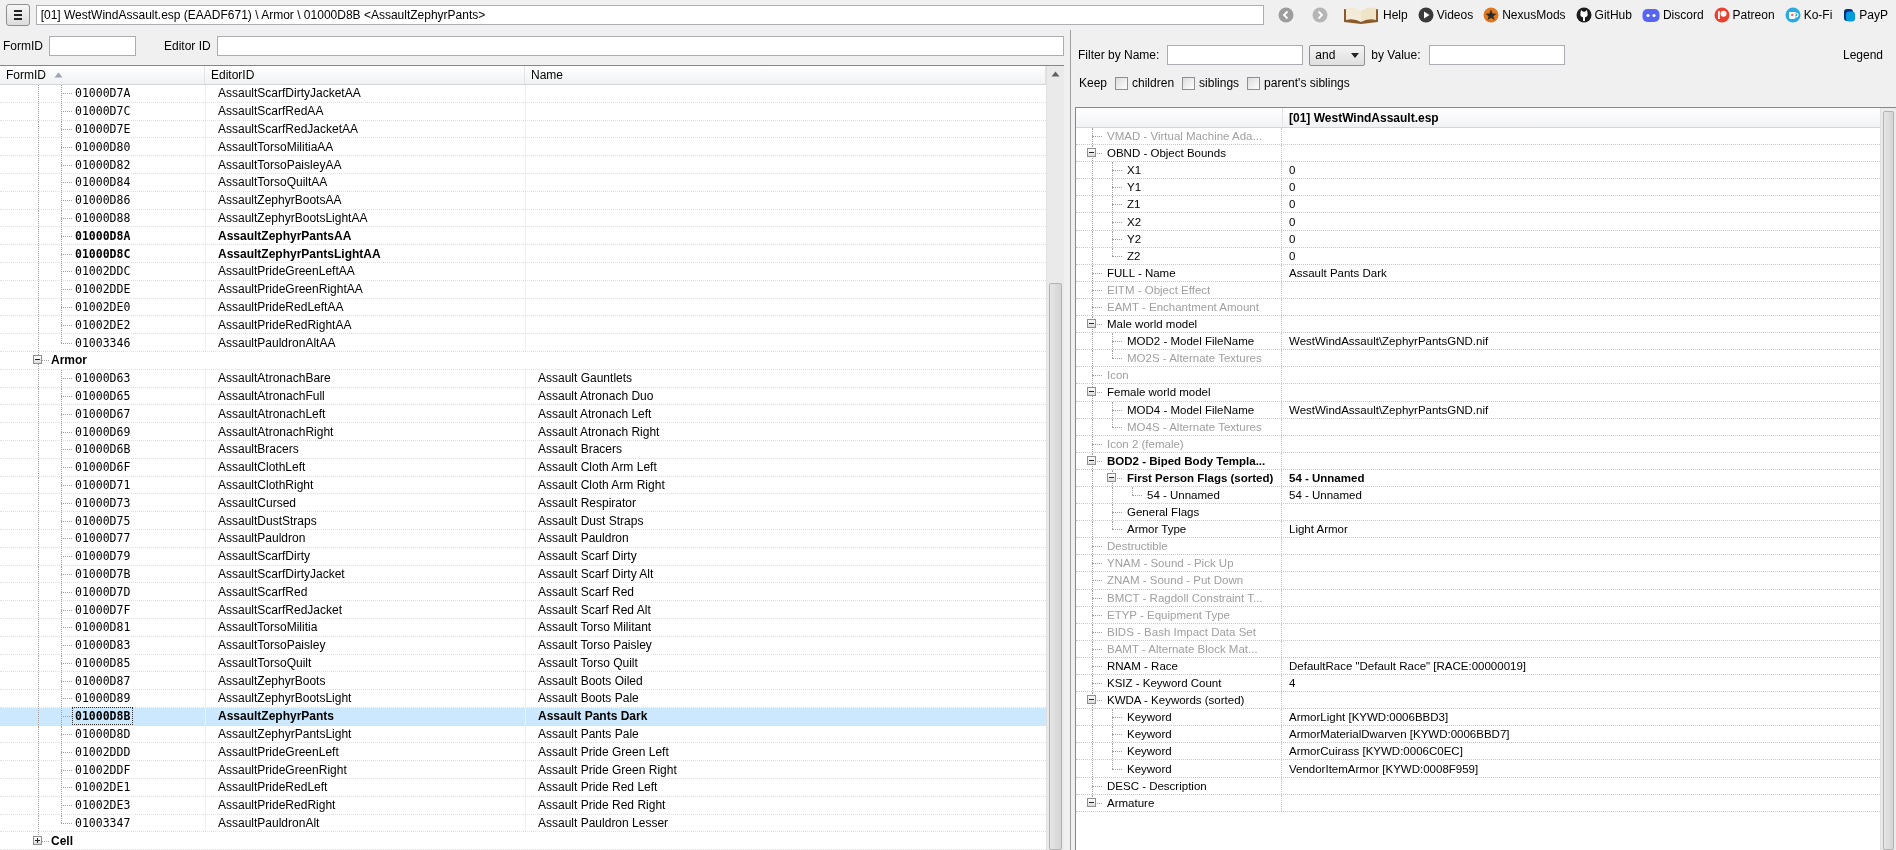 This screenshot has height=850, width=1896. Describe the element at coordinates (523, 752) in the screenshot. I see `record-row: 01002DDD AssaultPrideGreenLeft Assault Pride Green Left` at that location.